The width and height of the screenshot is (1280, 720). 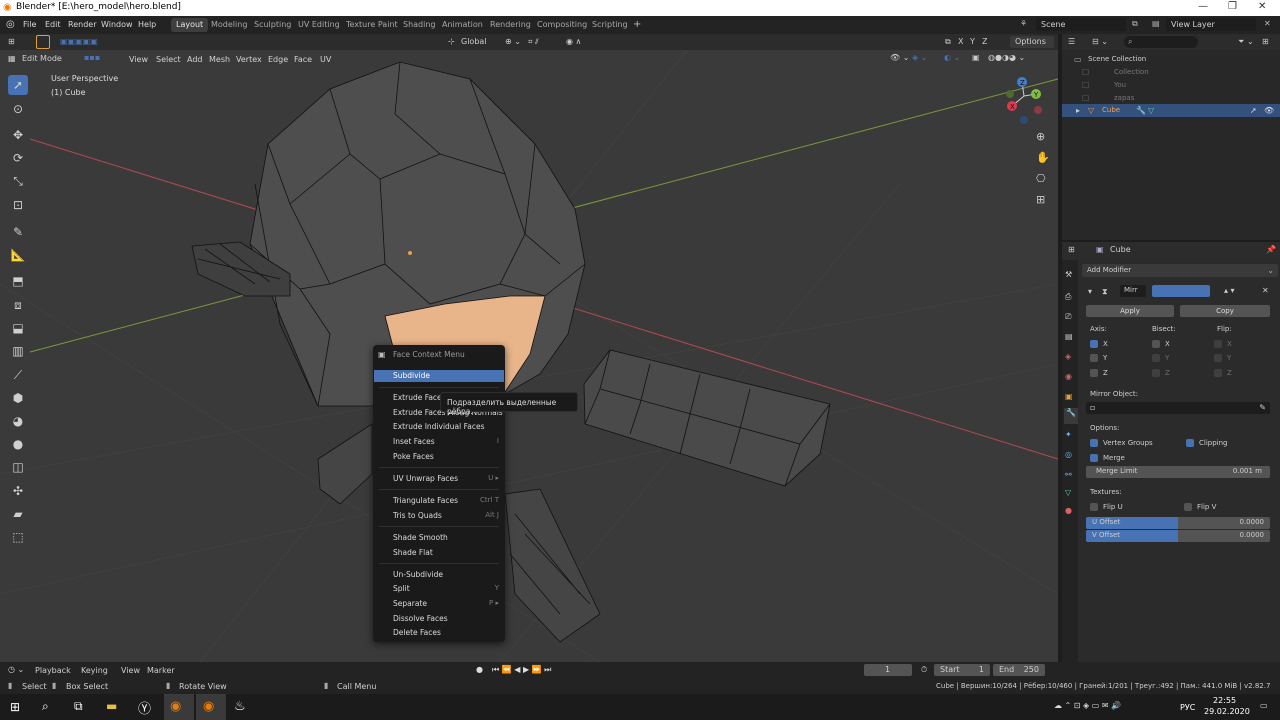 I want to click on cursor-tool-icon: ⊙, so click(x=18, y=109).